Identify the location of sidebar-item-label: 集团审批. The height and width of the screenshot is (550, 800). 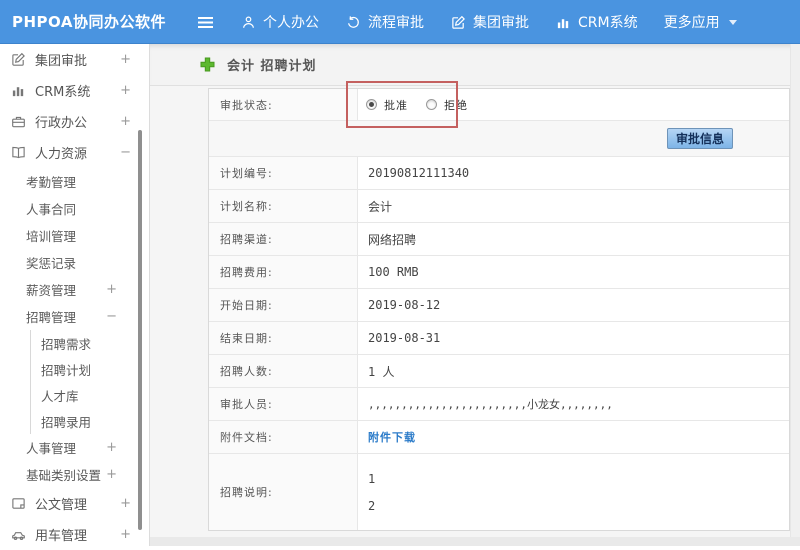
(61, 61).